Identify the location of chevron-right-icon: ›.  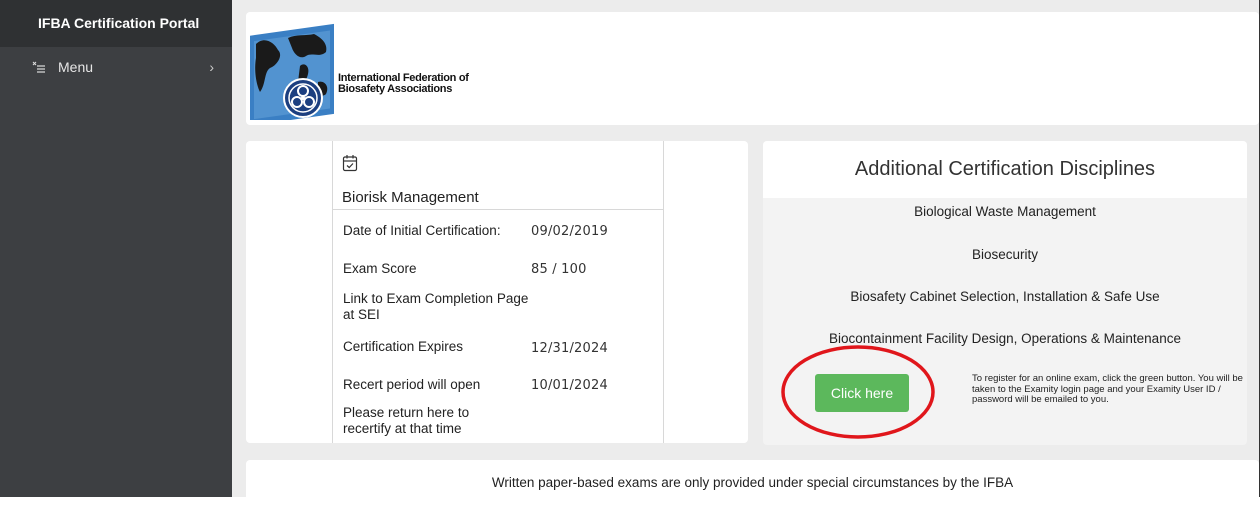
(211, 67).